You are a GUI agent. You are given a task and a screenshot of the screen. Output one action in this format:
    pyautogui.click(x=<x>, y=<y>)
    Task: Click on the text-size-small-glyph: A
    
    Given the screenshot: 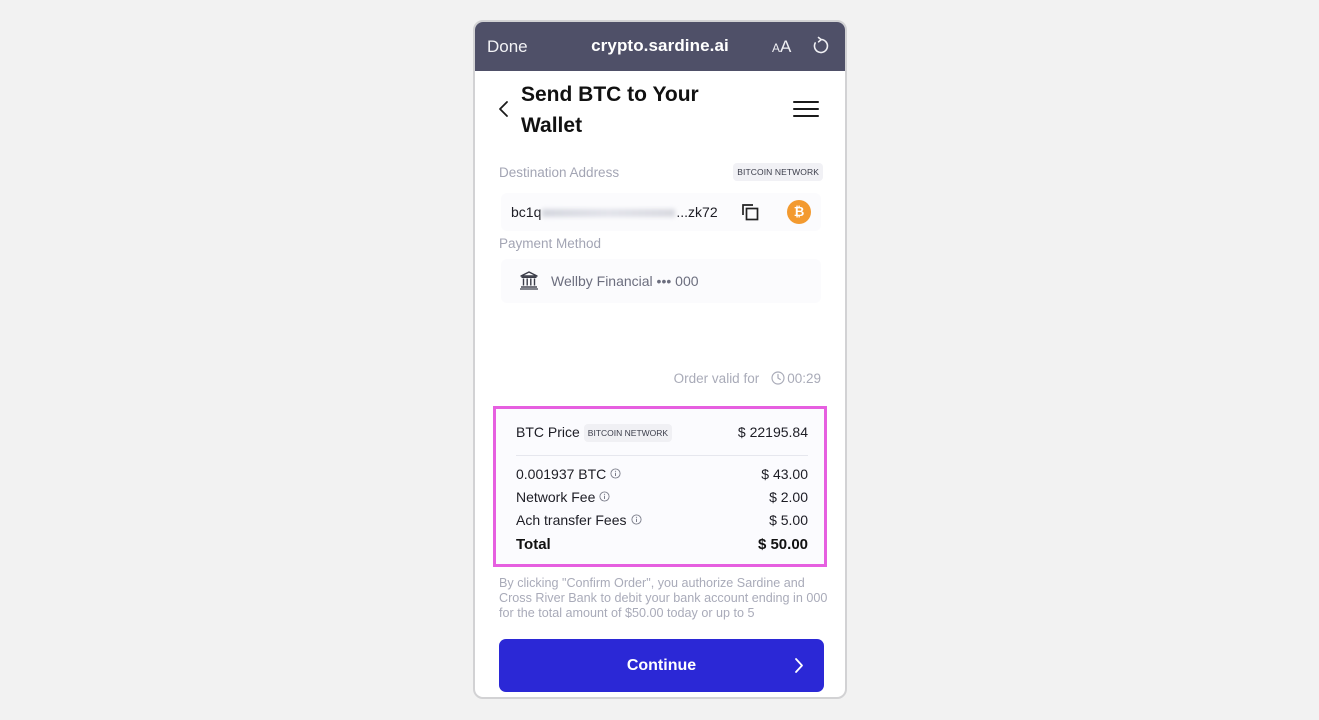 What is the action you would take?
    pyautogui.click(x=776, y=48)
    